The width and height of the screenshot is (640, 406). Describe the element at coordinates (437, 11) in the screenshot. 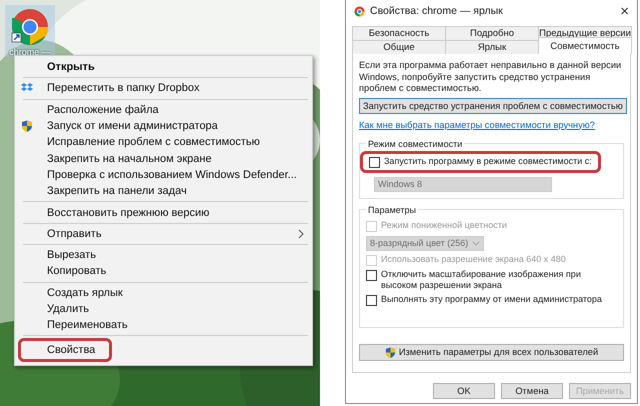

I see `window-title: Свойства: chrome — ярлык` at that location.